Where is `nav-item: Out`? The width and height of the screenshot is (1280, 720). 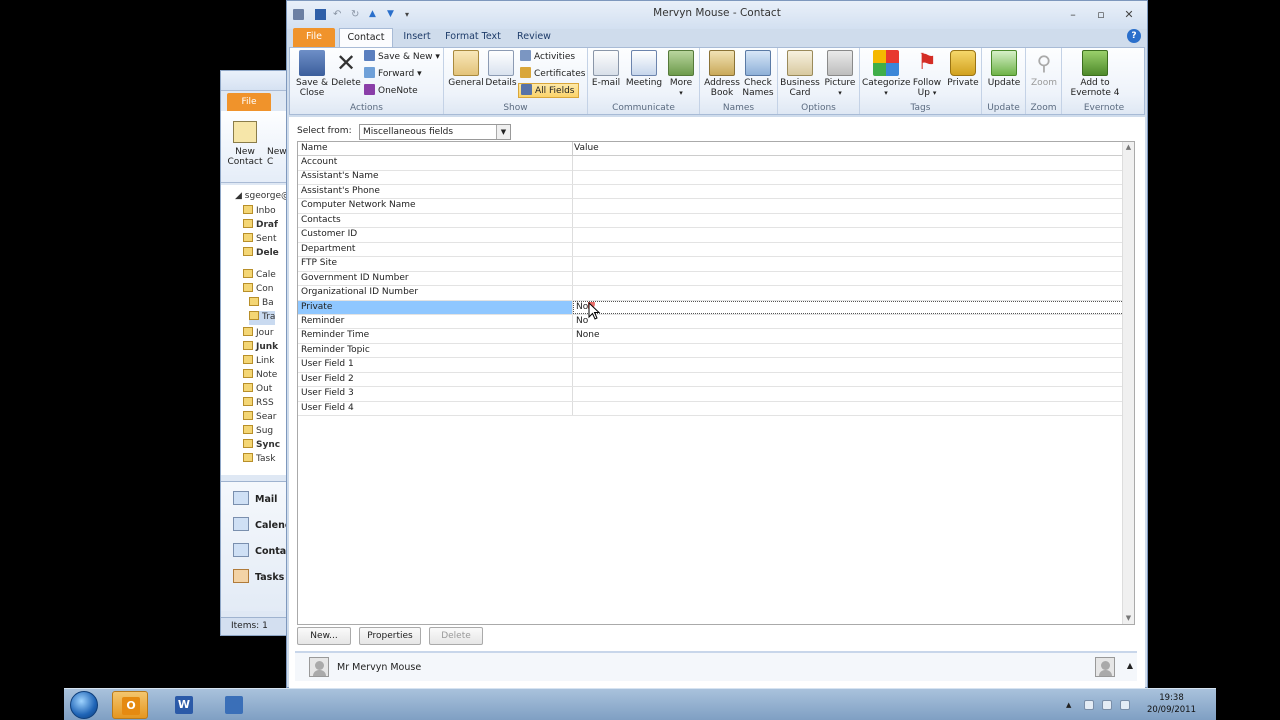 nav-item: Out is located at coordinates (257, 390).